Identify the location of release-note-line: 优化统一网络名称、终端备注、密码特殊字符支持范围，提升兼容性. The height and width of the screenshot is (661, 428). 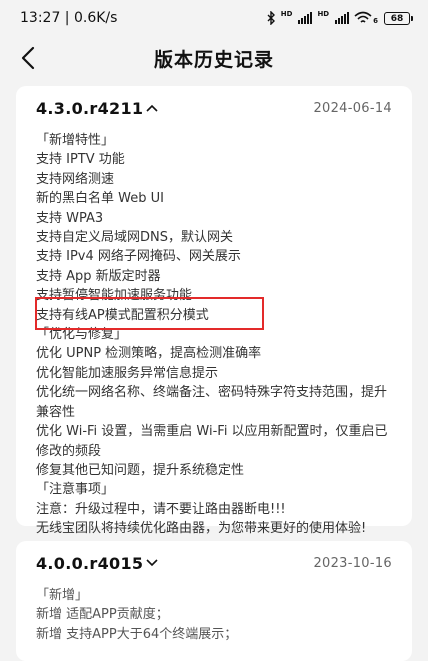
(212, 402).